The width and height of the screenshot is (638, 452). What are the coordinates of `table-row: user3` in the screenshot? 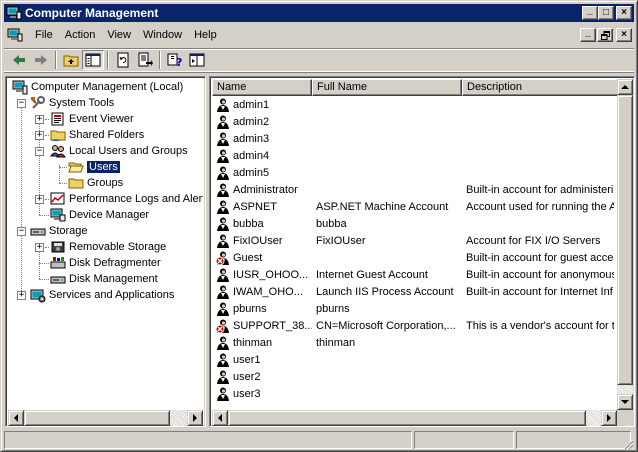 It's located at (413, 393).